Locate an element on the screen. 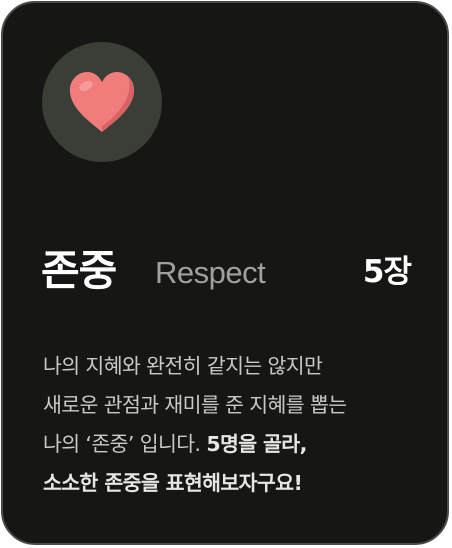 Image resolution: width=452 pixels, height=548 pixels. title-row: 존중 Respect 5장 is located at coordinates (226, 274).